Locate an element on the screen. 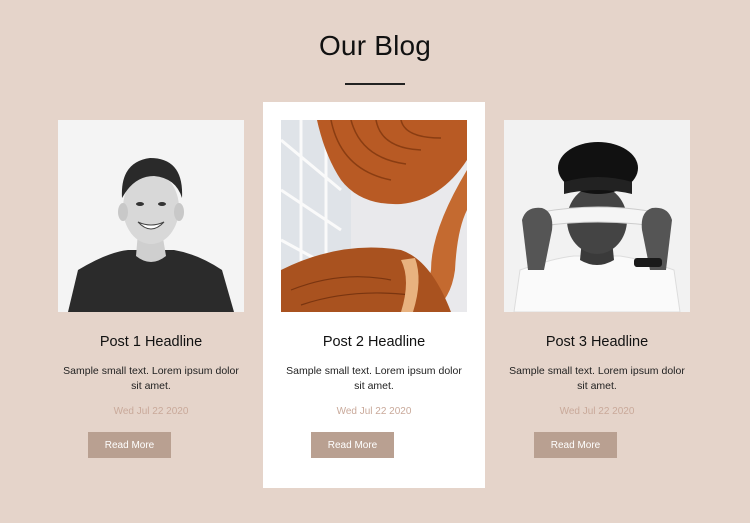 This screenshot has height=523, width=750. post-headline: Post 2 Headline is located at coordinates (374, 342).